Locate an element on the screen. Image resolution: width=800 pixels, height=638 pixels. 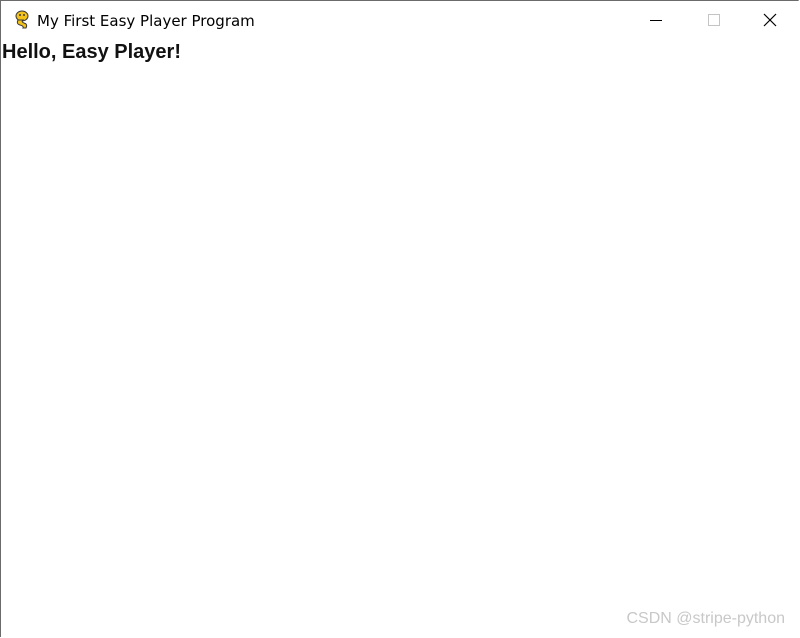
maximize-icon is located at coordinates (714, 20).